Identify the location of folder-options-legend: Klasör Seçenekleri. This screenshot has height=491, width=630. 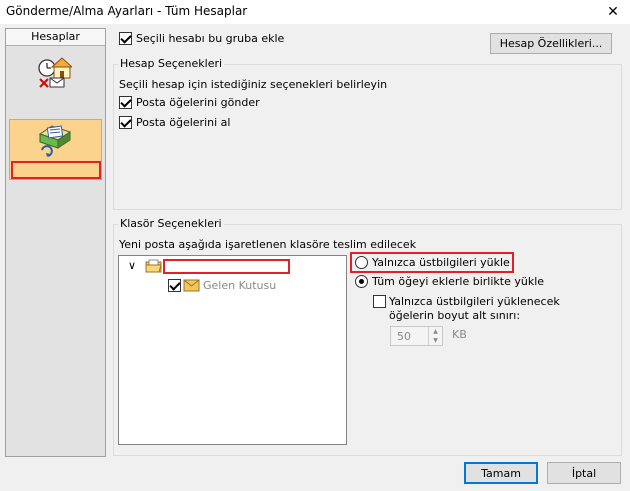
(171, 223).